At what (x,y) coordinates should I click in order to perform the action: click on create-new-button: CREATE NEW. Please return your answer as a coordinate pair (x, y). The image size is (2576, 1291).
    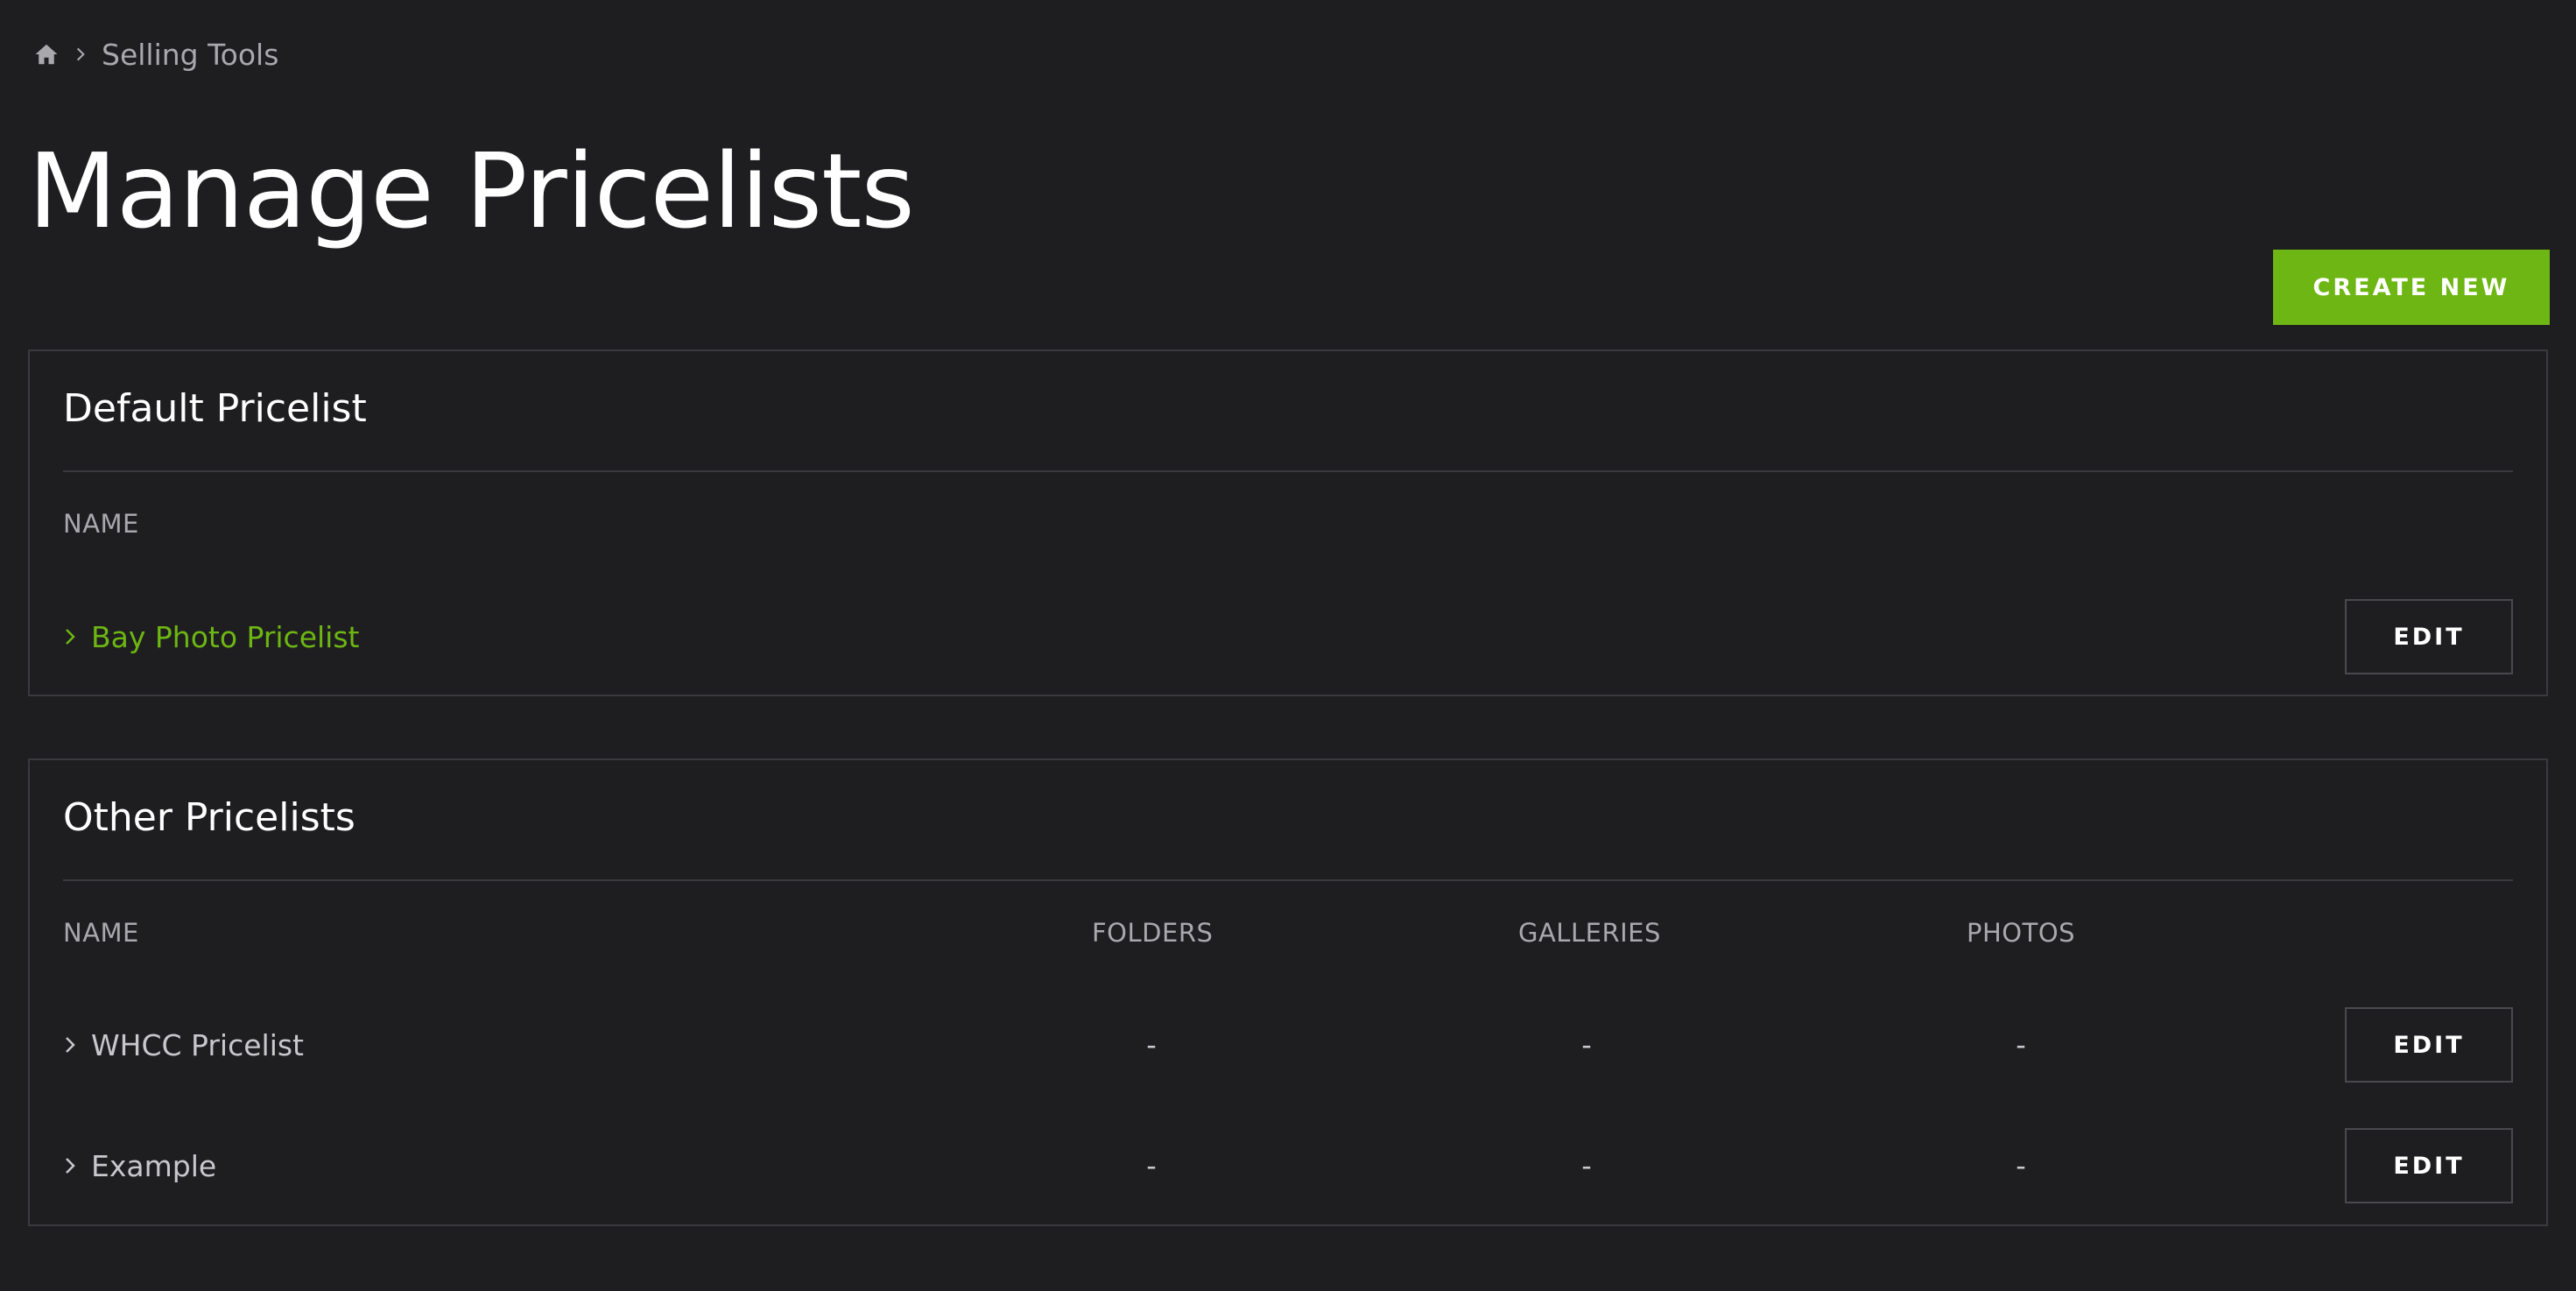
    Looking at the image, I should click on (2411, 287).